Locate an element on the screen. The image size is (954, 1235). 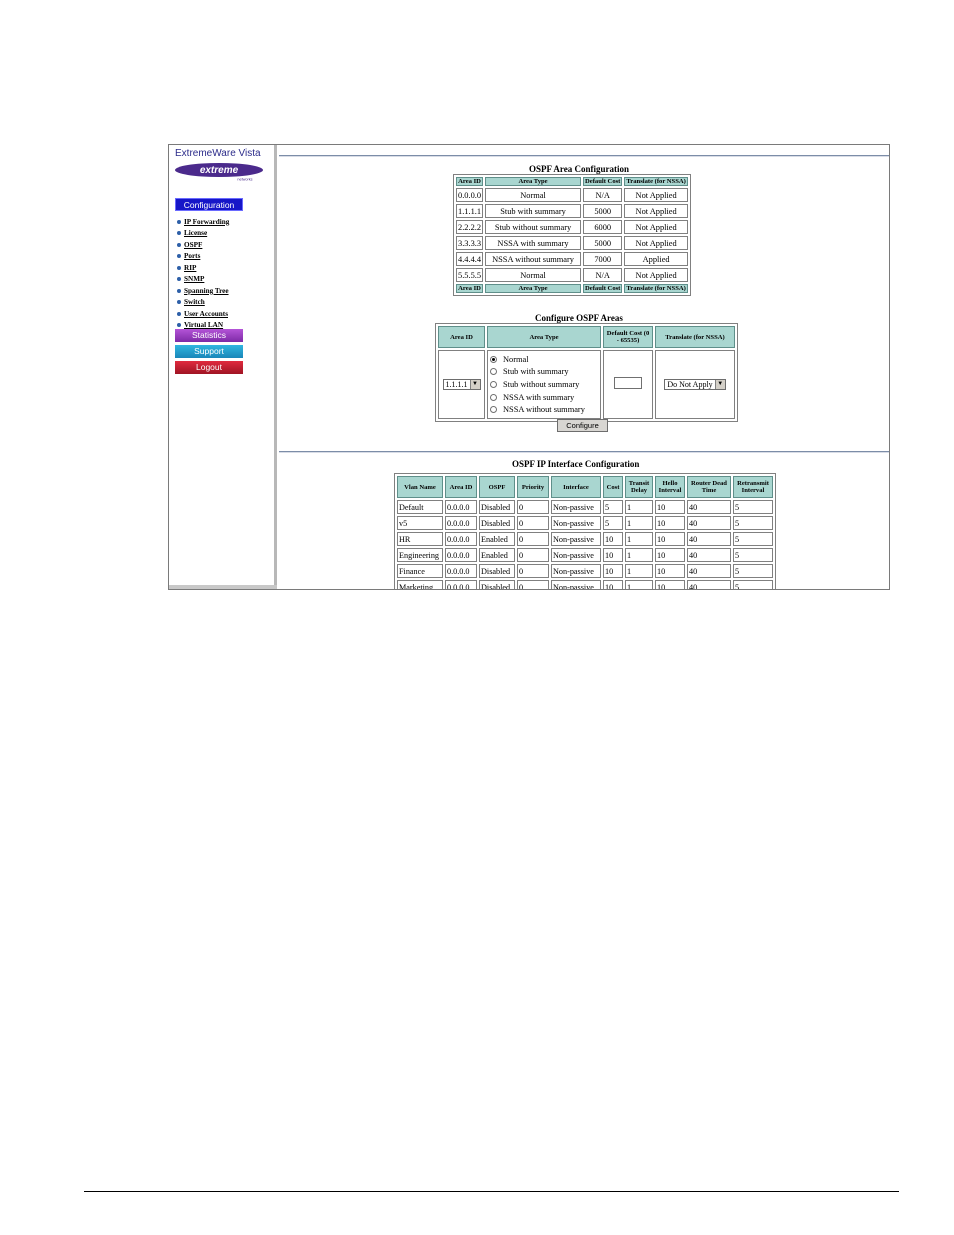
ospf-cell: Disabled is located at coordinates (497, 584).